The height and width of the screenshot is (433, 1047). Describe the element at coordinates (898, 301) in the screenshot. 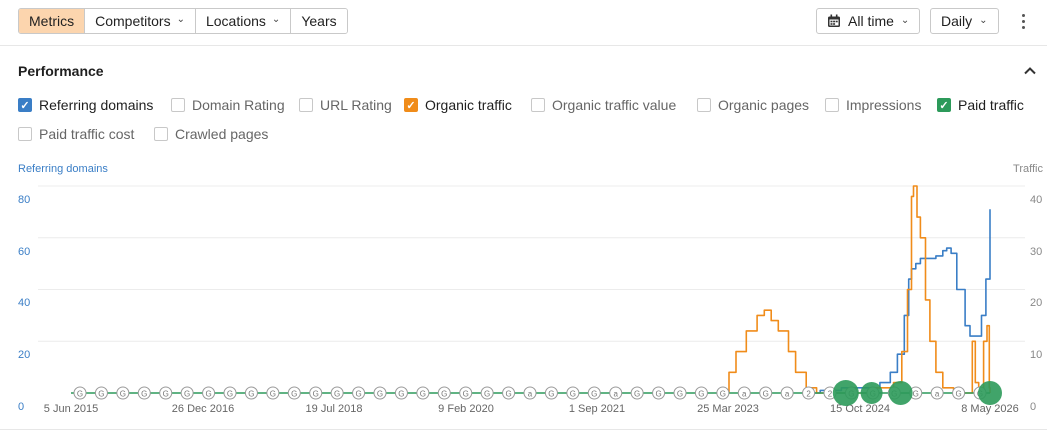

I see `series-line-referring-domains` at that location.